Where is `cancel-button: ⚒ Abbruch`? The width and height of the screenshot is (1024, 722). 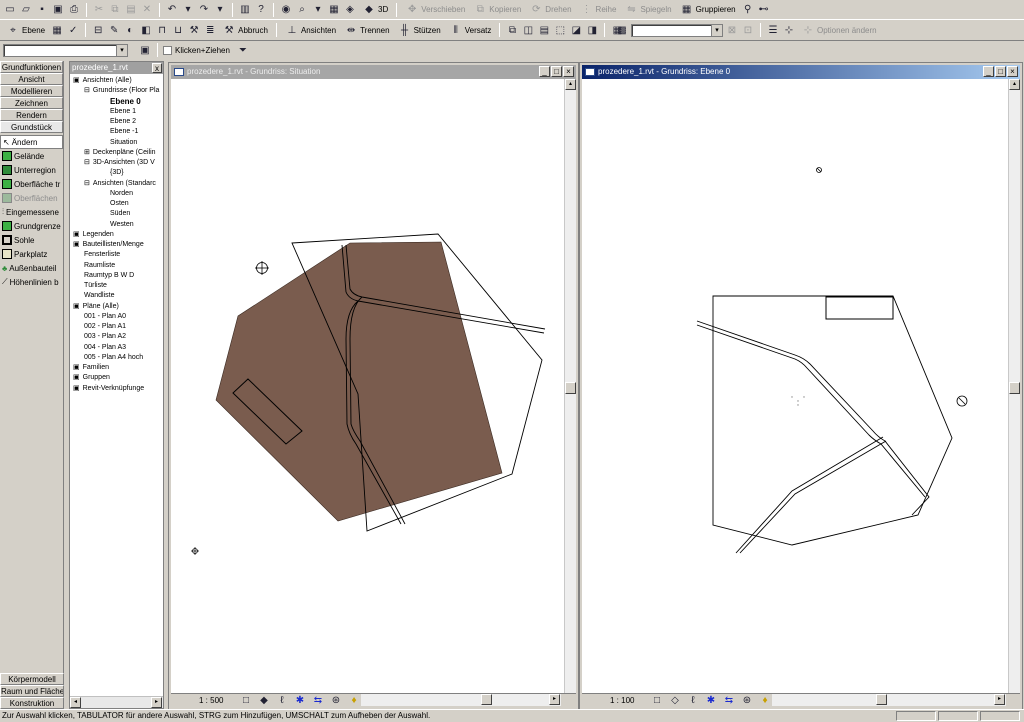
cancel-button: ⚒ Abbruch is located at coordinates (245, 30).